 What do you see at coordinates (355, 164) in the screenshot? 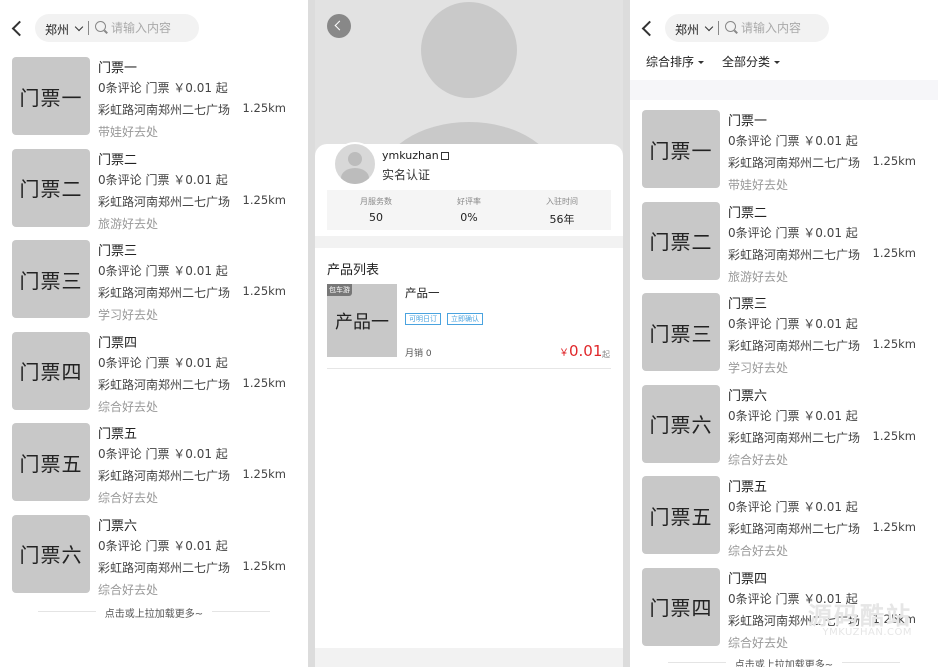
I see `avatar` at bounding box center [355, 164].